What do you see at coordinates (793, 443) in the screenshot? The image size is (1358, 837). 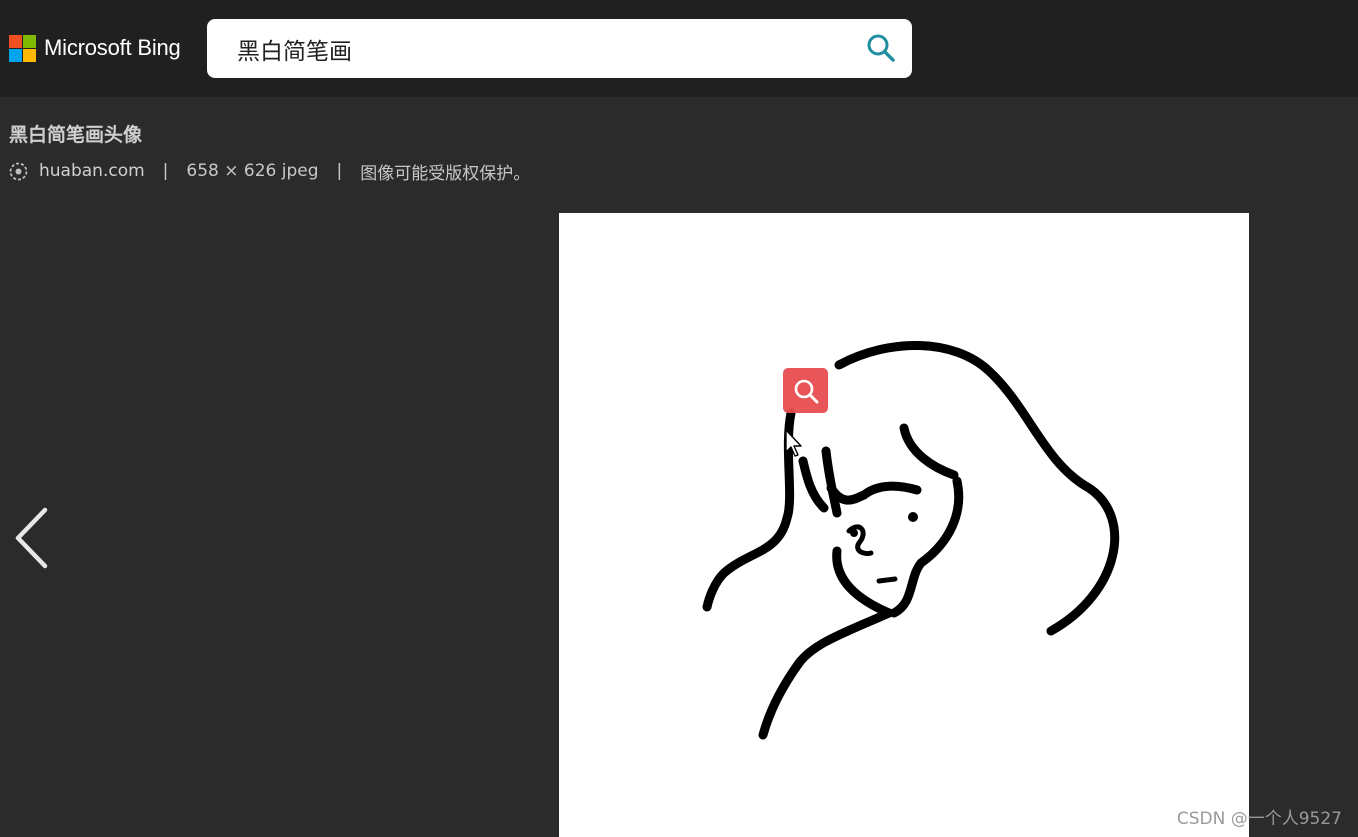 I see `mouse-cursor-icon` at bounding box center [793, 443].